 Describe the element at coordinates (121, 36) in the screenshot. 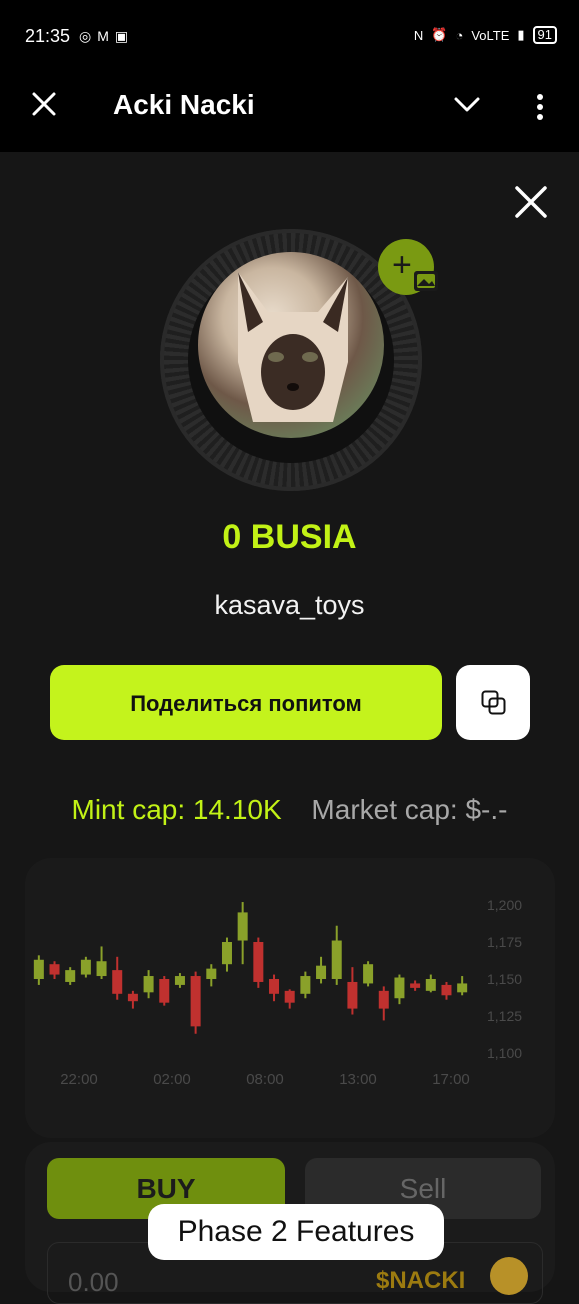

I see `notification-app-icon: ▣` at that location.